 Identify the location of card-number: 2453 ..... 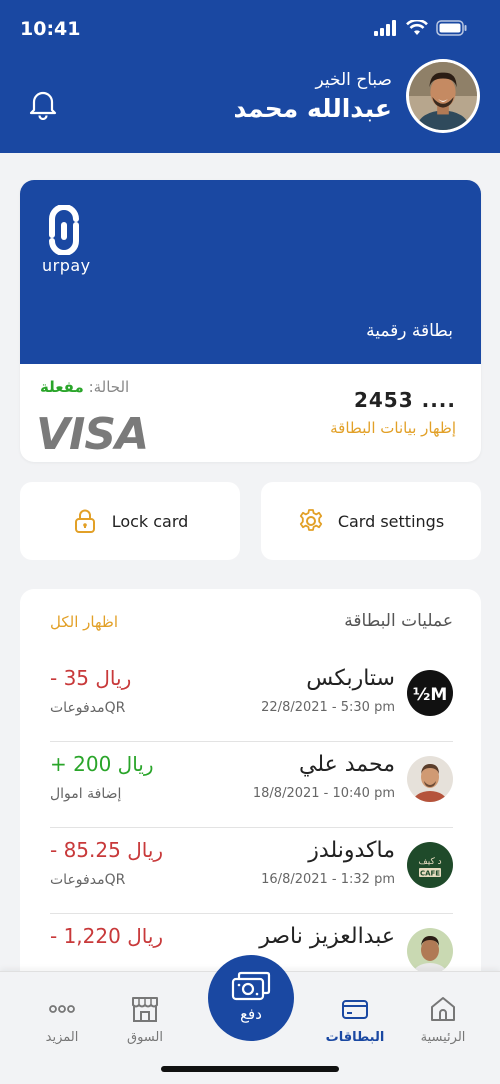
(404, 400).